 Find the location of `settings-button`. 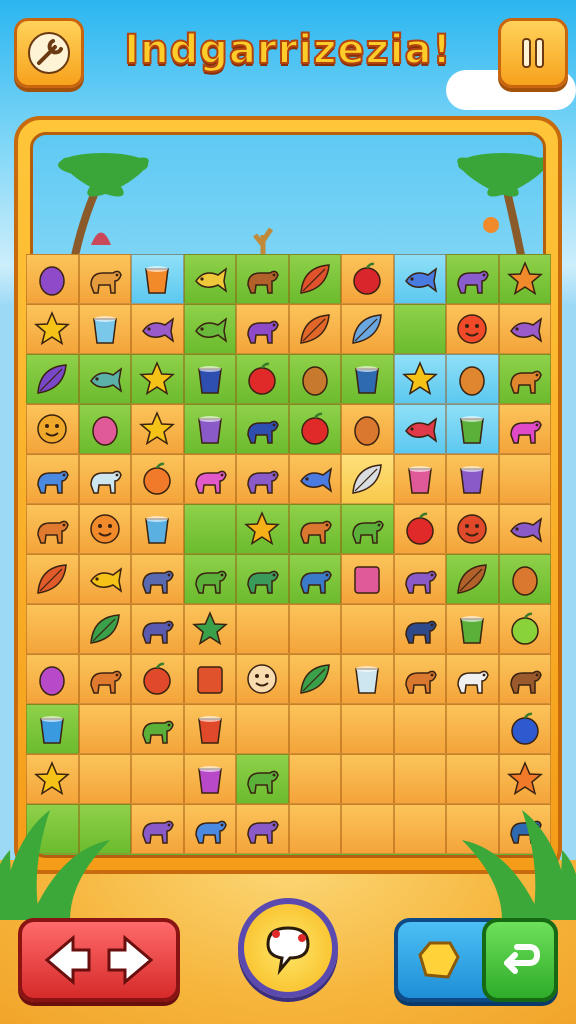

settings-button is located at coordinates (49, 53).